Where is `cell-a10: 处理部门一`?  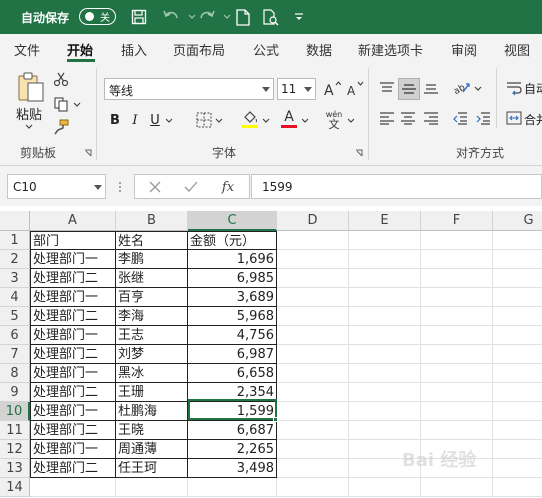
cell-a10: 处理部门一 is located at coordinates (73, 411).